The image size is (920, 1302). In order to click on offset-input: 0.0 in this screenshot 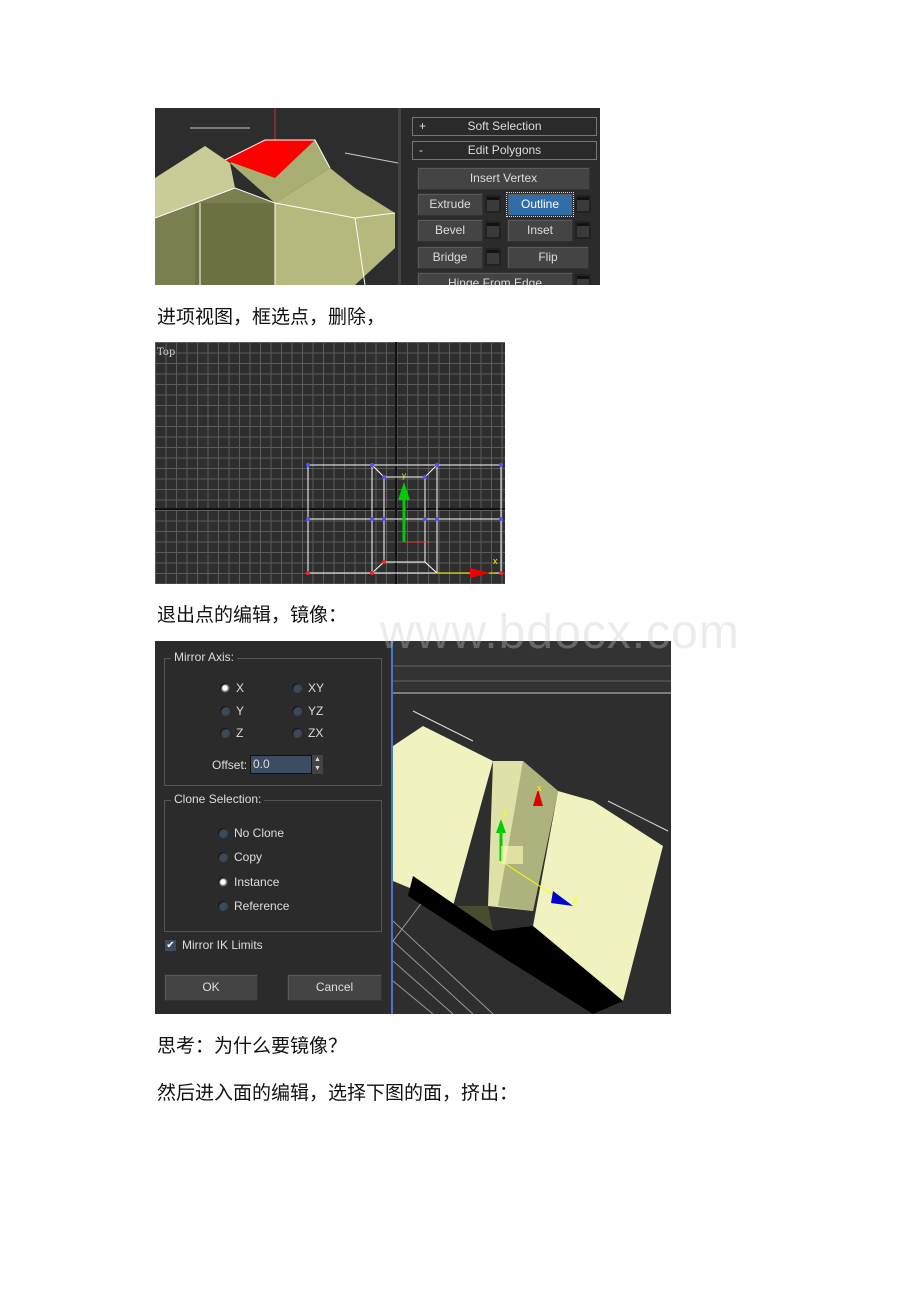, I will do `click(281, 764)`.